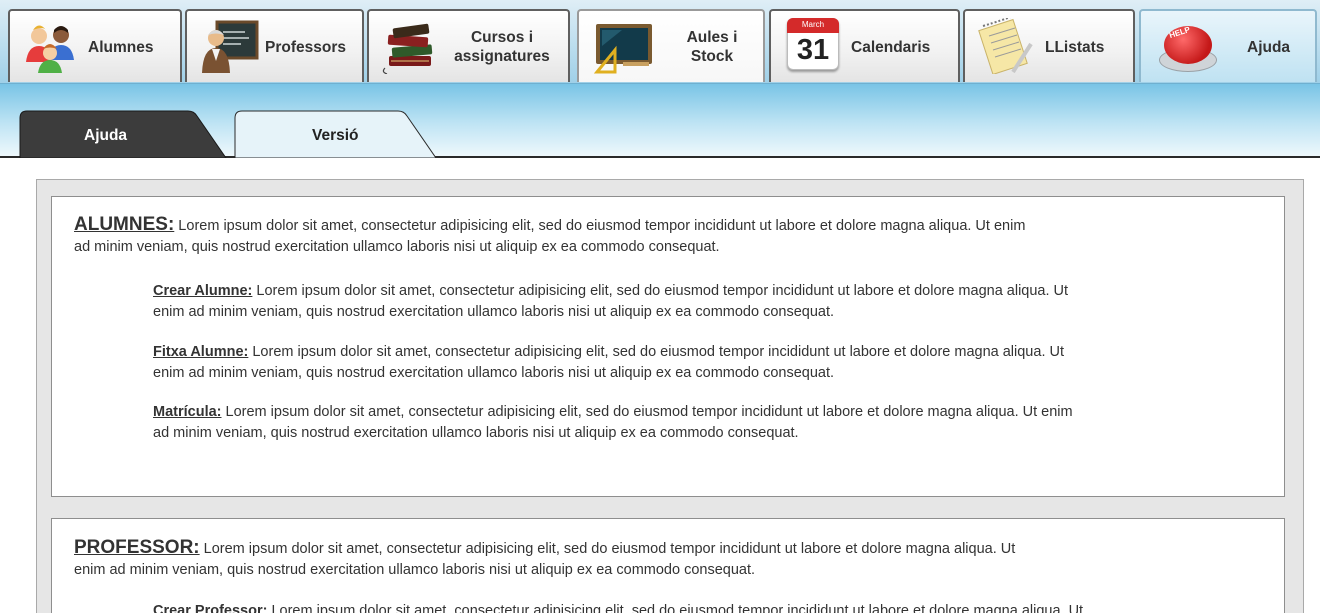 Image resolution: width=1320 pixels, height=613 pixels. What do you see at coordinates (671, 45) in the screenshot?
I see `nav-tab-aules: Aules i Stock` at bounding box center [671, 45].